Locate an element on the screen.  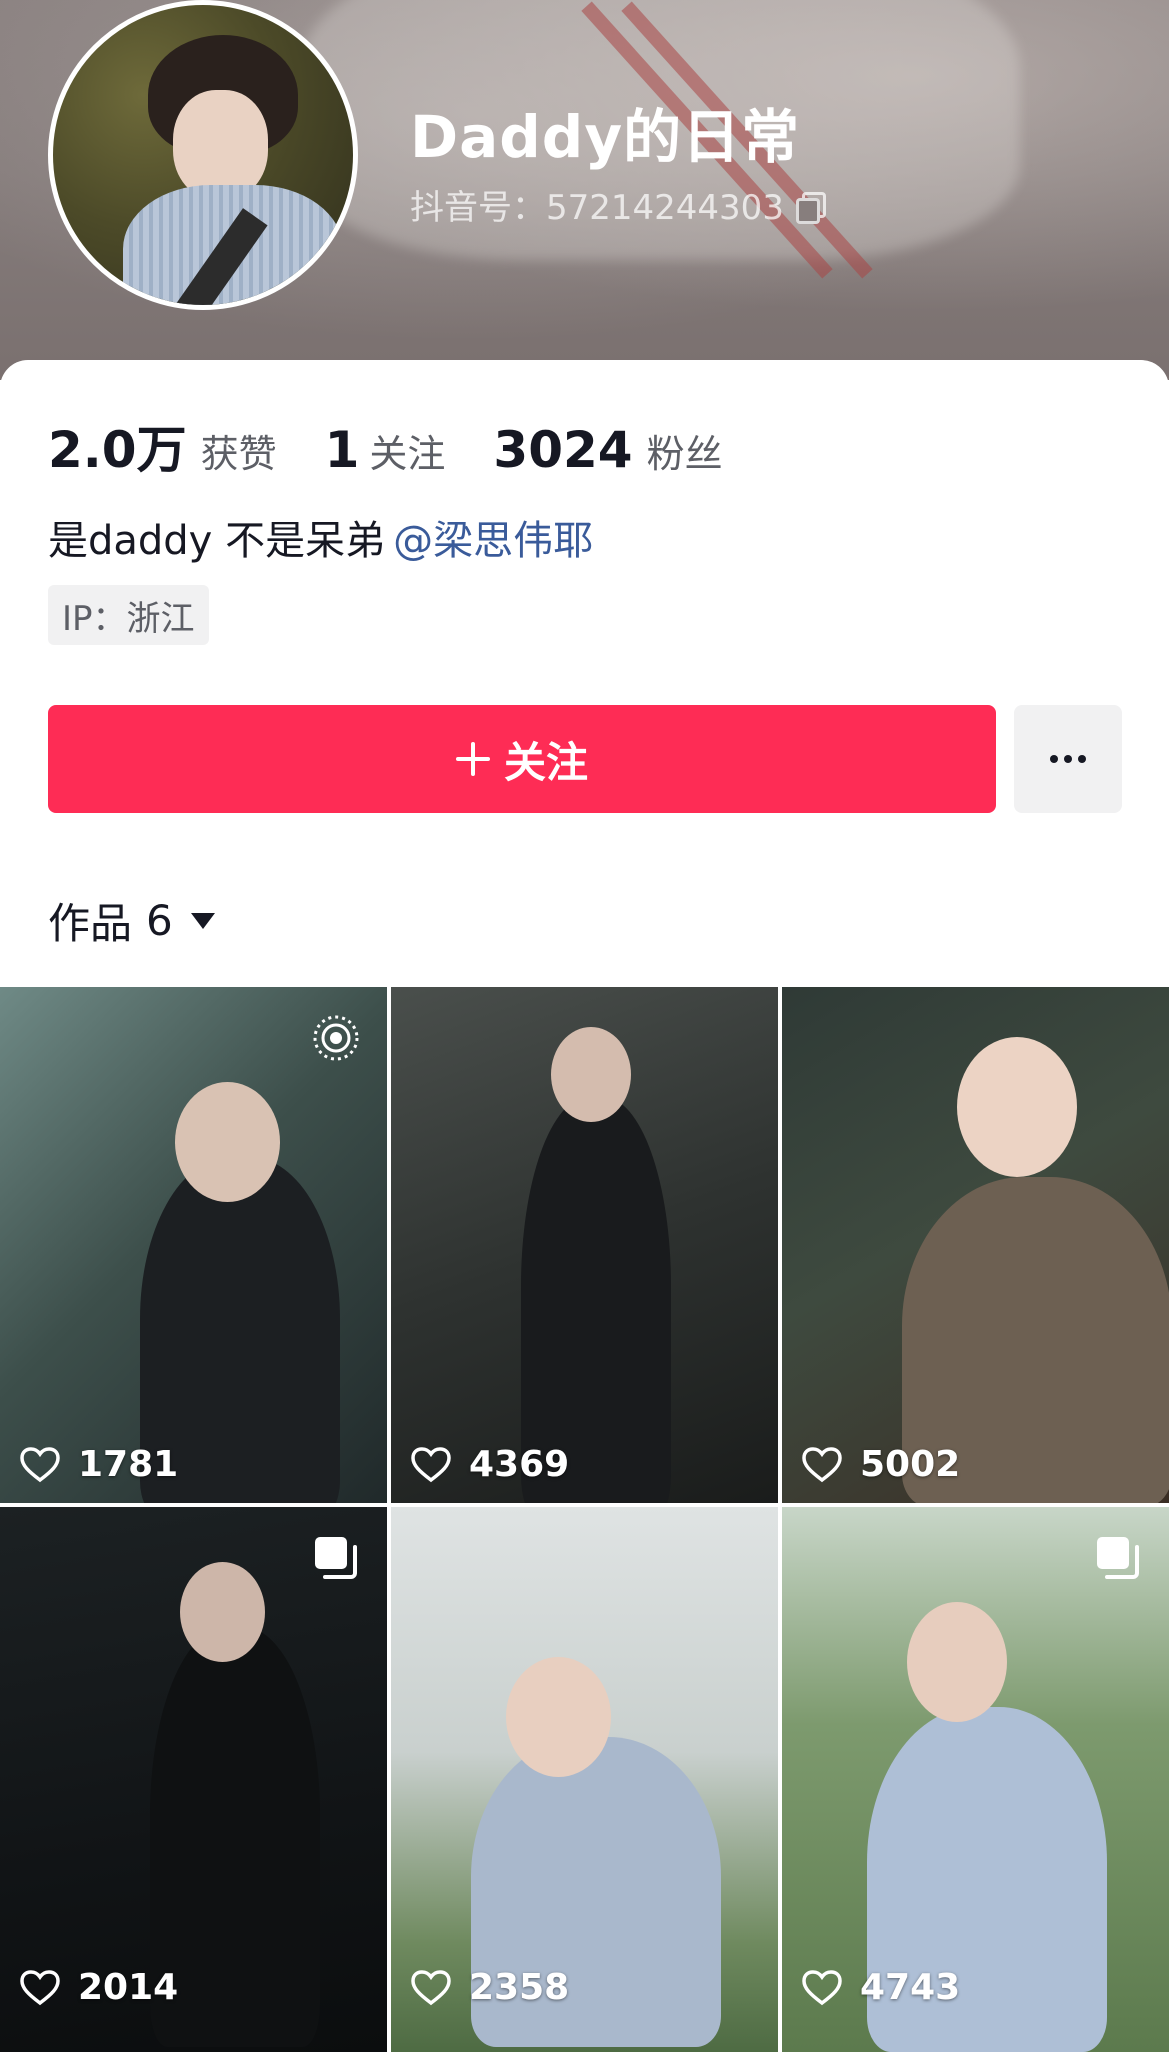
nickname: Daddy的日常 is located at coordinates (605, 137).